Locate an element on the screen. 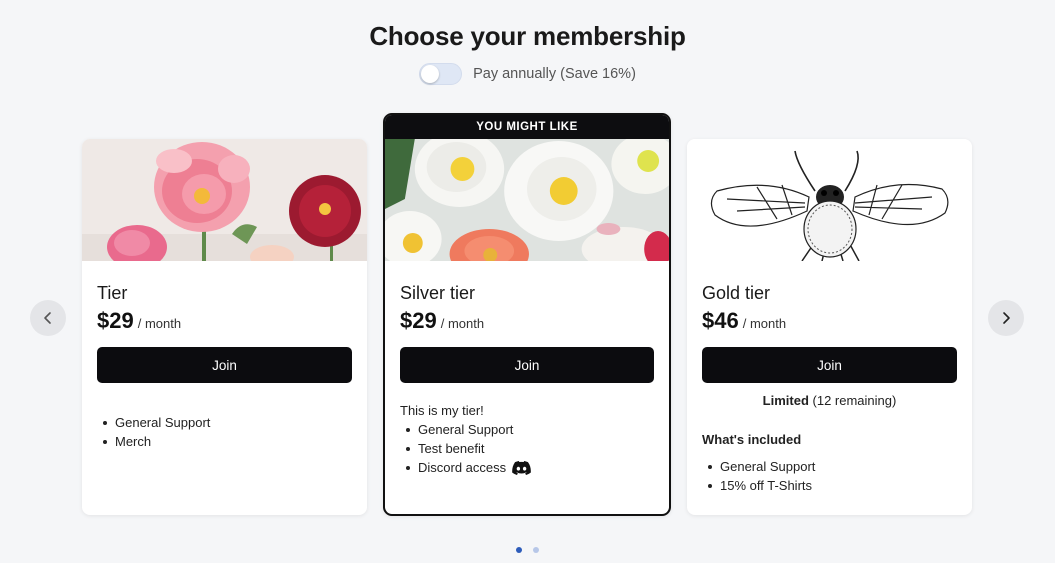  limited-label: Limited is located at coordinates (785, 400).